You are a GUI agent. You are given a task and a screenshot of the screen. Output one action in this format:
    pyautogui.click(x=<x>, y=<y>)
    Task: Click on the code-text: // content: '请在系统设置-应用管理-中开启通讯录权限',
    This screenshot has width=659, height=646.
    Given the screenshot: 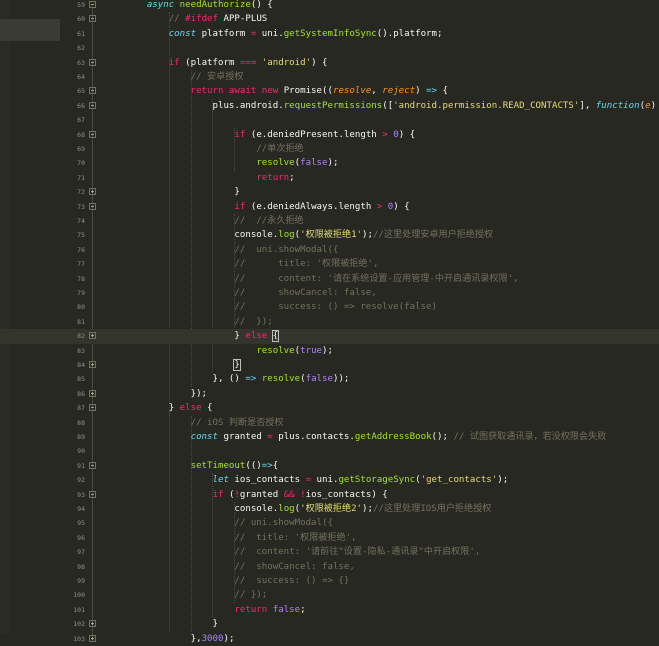 What is the action you would take?
    pyautogui.click(x=310, y=279)
    